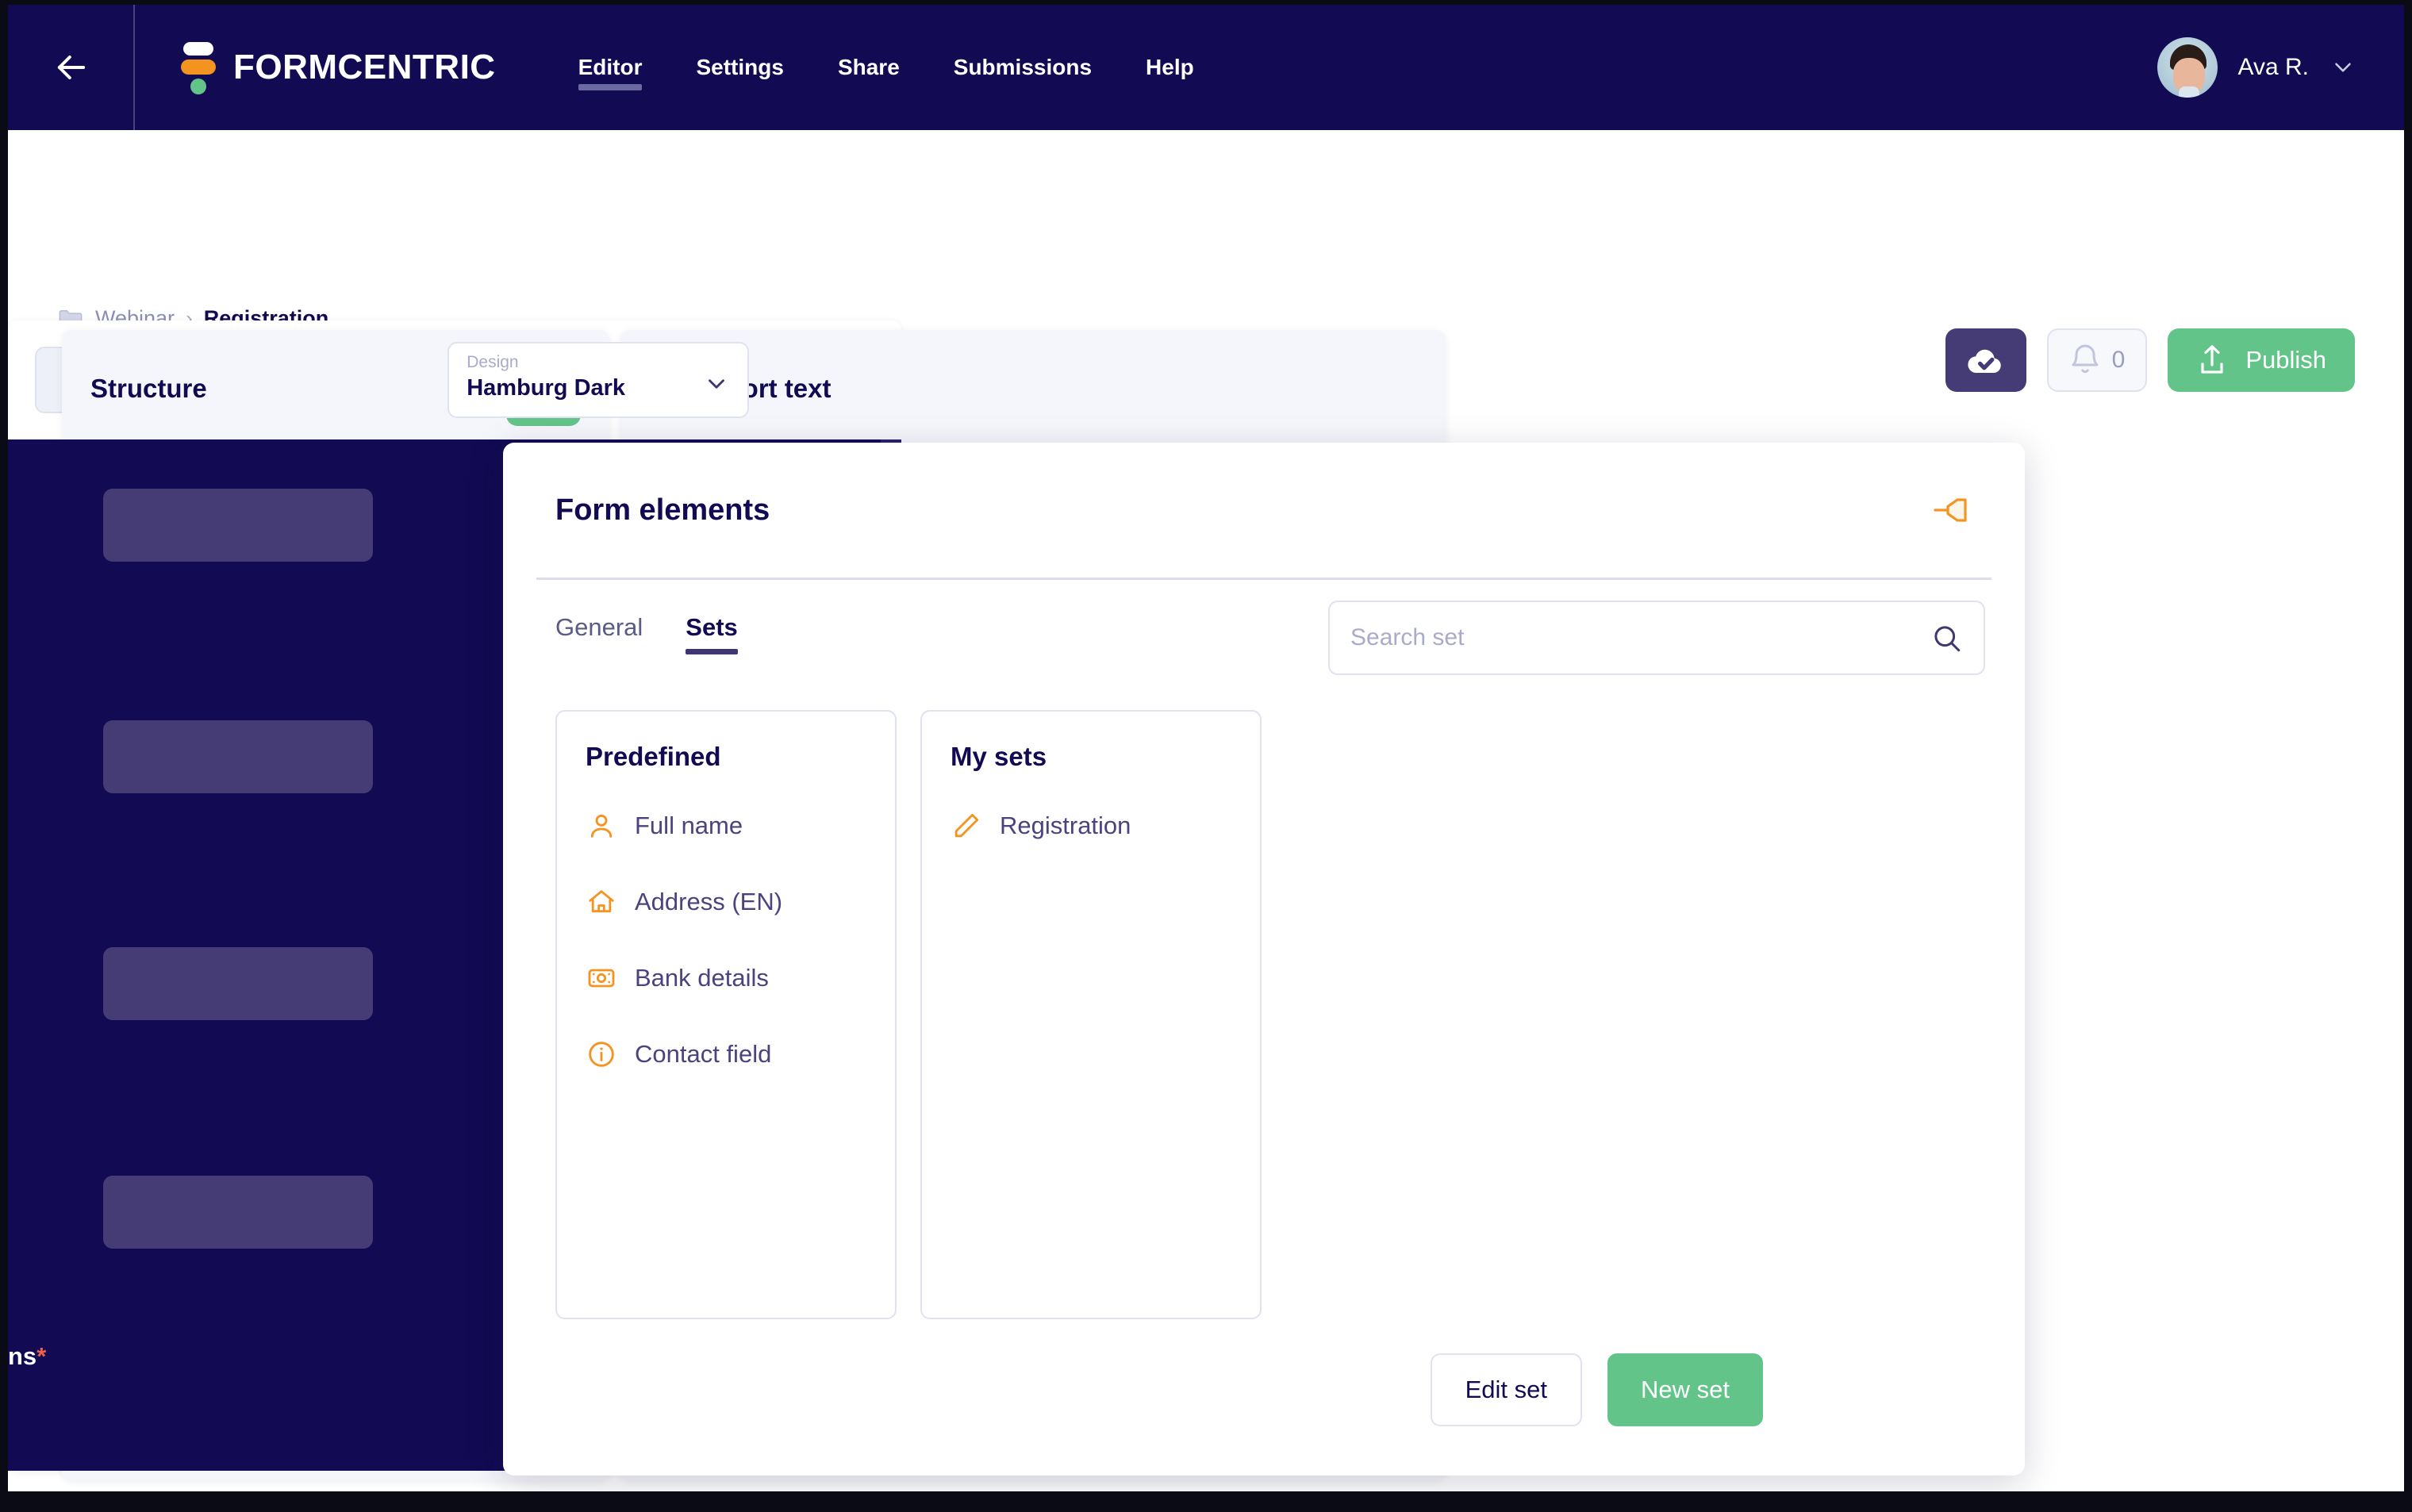  What do you see at coordinates (1264, 511) in the screenshot?
I see `dialog-header: Form elements` at bounding box center [1264, 511].